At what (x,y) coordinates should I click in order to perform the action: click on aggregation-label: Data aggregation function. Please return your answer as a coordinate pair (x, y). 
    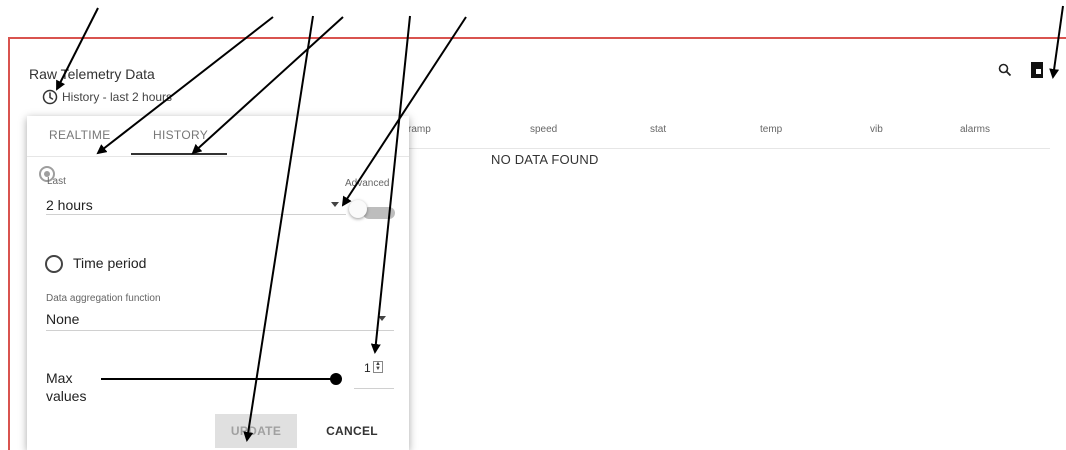
    Looking at the image, I should click on (103, 298).